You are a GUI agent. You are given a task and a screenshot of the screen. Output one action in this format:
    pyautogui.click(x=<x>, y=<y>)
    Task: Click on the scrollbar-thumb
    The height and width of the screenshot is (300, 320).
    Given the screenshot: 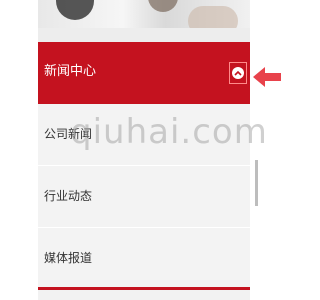 What is the action you would take?
    pyautogui.click(x=256, y=183)
    